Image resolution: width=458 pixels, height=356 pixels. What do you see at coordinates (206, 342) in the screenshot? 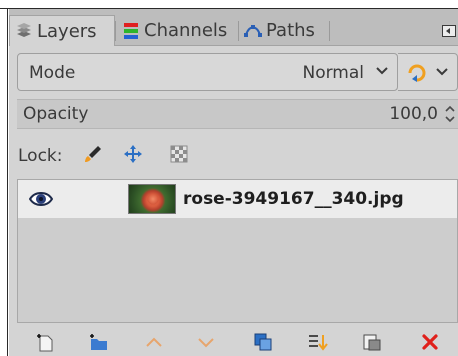
I see `lower-layer-icon` at bounding box center [206, 342].